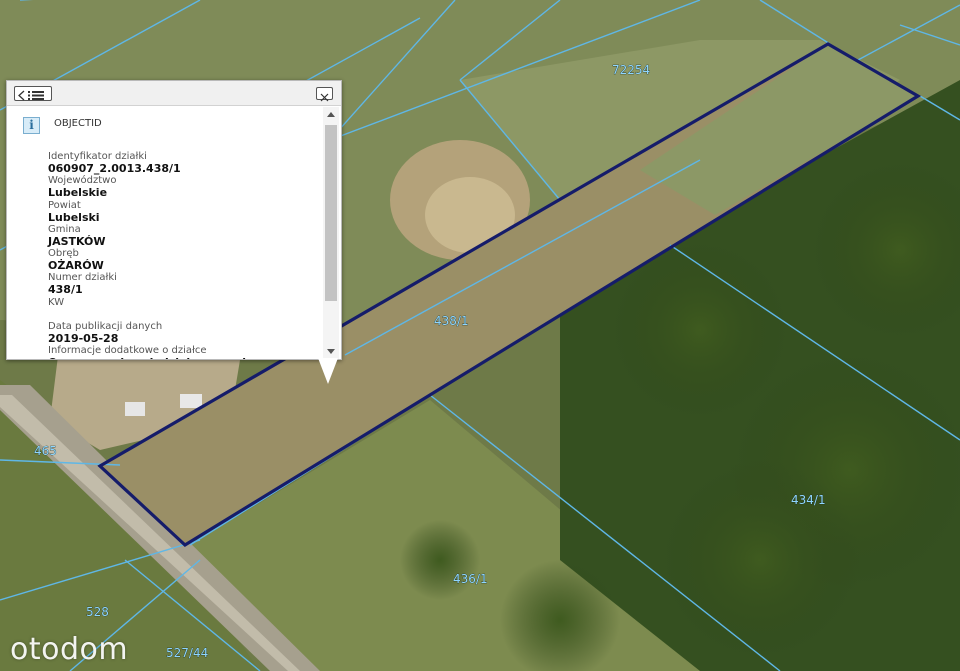 The width and height of the screenshot is (960, 671). I want to click on attribute-value, so click(185, 315).